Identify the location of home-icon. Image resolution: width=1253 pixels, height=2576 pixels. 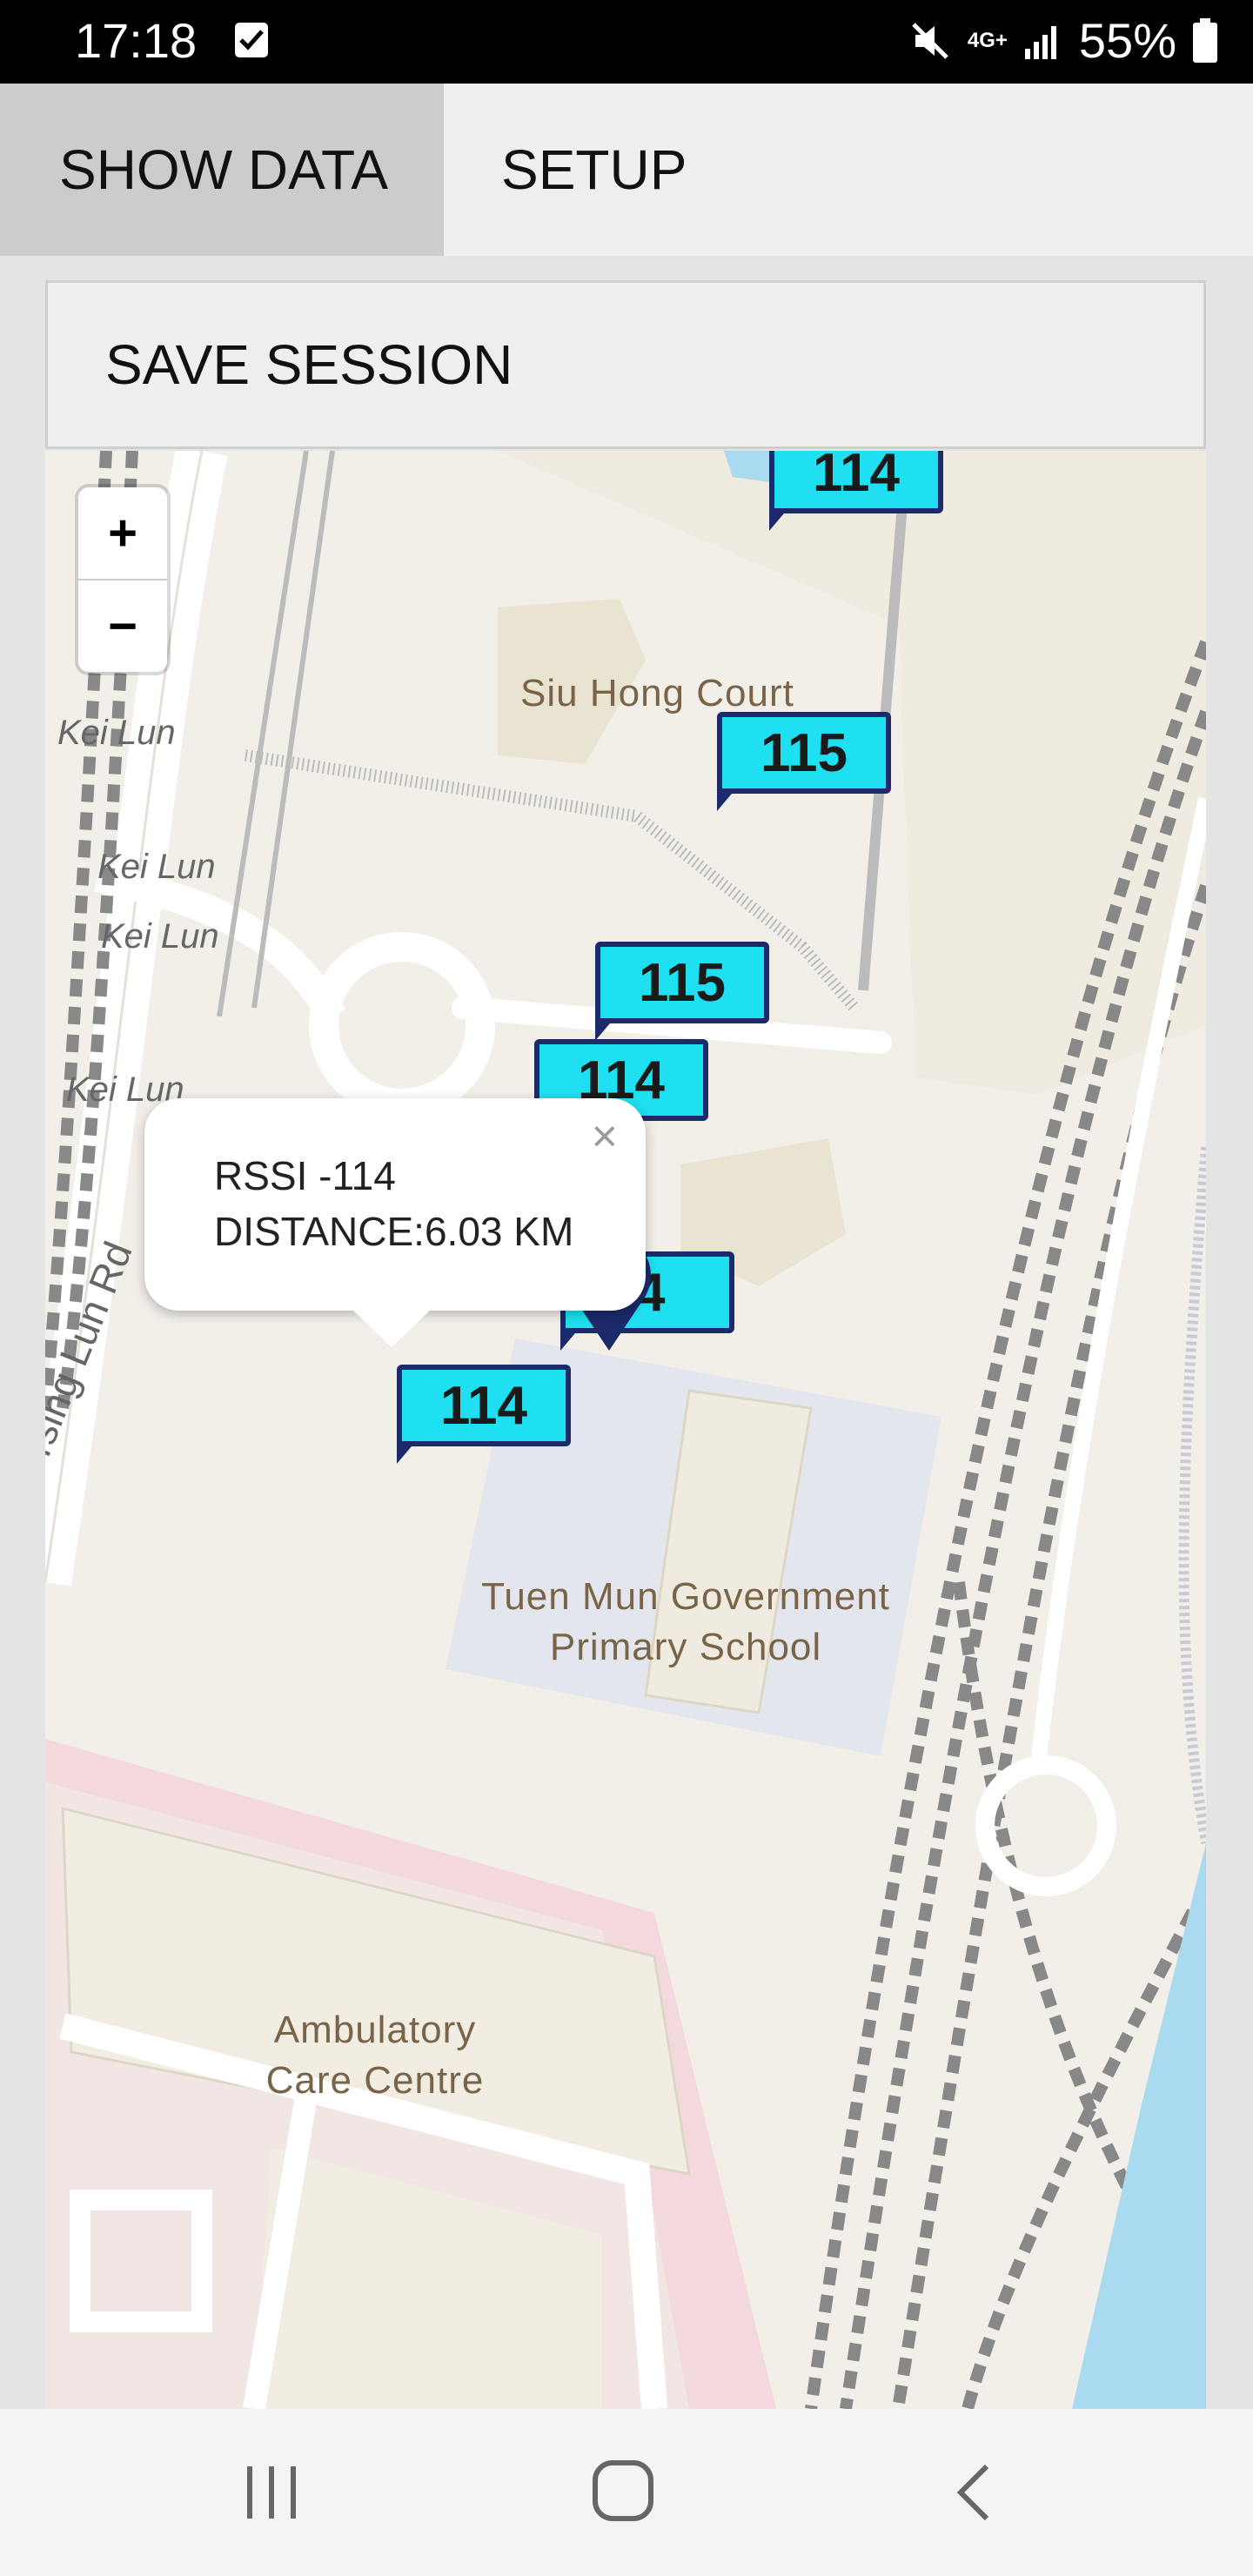
(623, 2491).